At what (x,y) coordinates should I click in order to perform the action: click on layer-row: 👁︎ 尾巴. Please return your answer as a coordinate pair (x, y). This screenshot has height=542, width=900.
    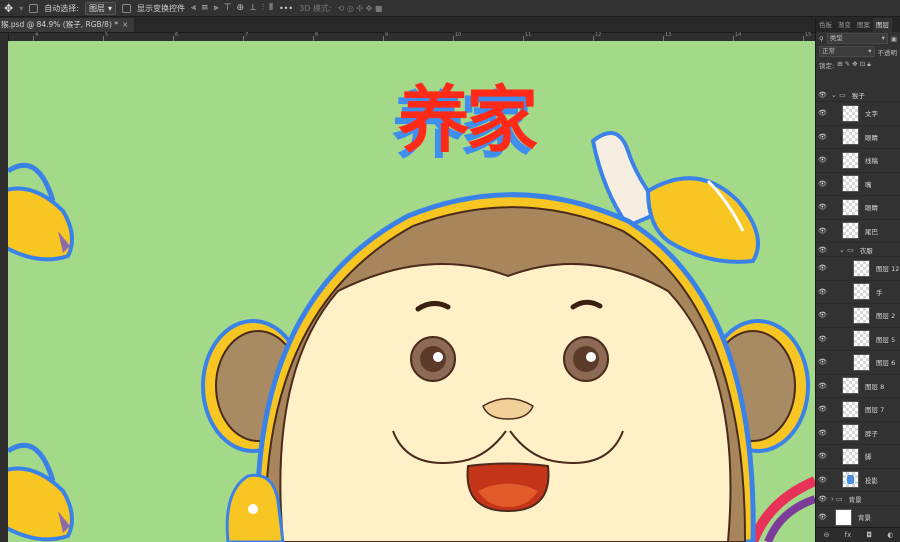
    Looking at the image, I should click on (858, 231).